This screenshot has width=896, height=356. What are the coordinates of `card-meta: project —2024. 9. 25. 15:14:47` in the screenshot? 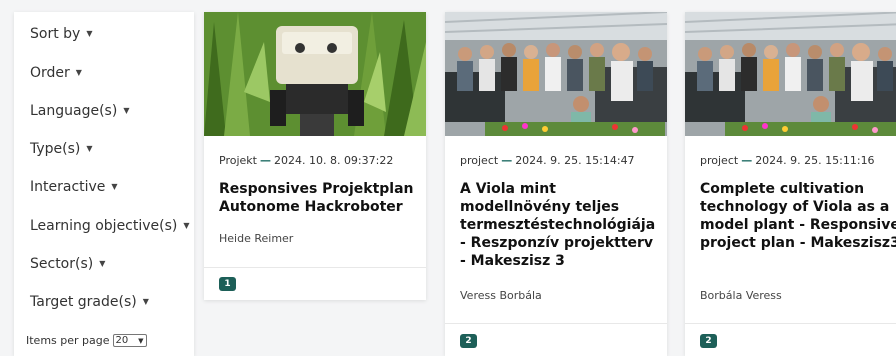 It's located at (547, 160).